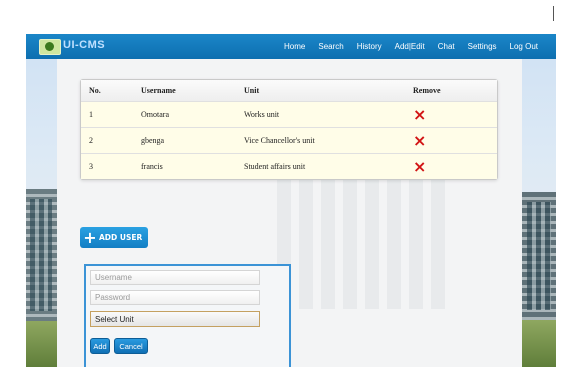  Describe the element at coordinates (289, 114) in the screenshot. I see `table-row: 1 Omotara Works unit ×` at that location.